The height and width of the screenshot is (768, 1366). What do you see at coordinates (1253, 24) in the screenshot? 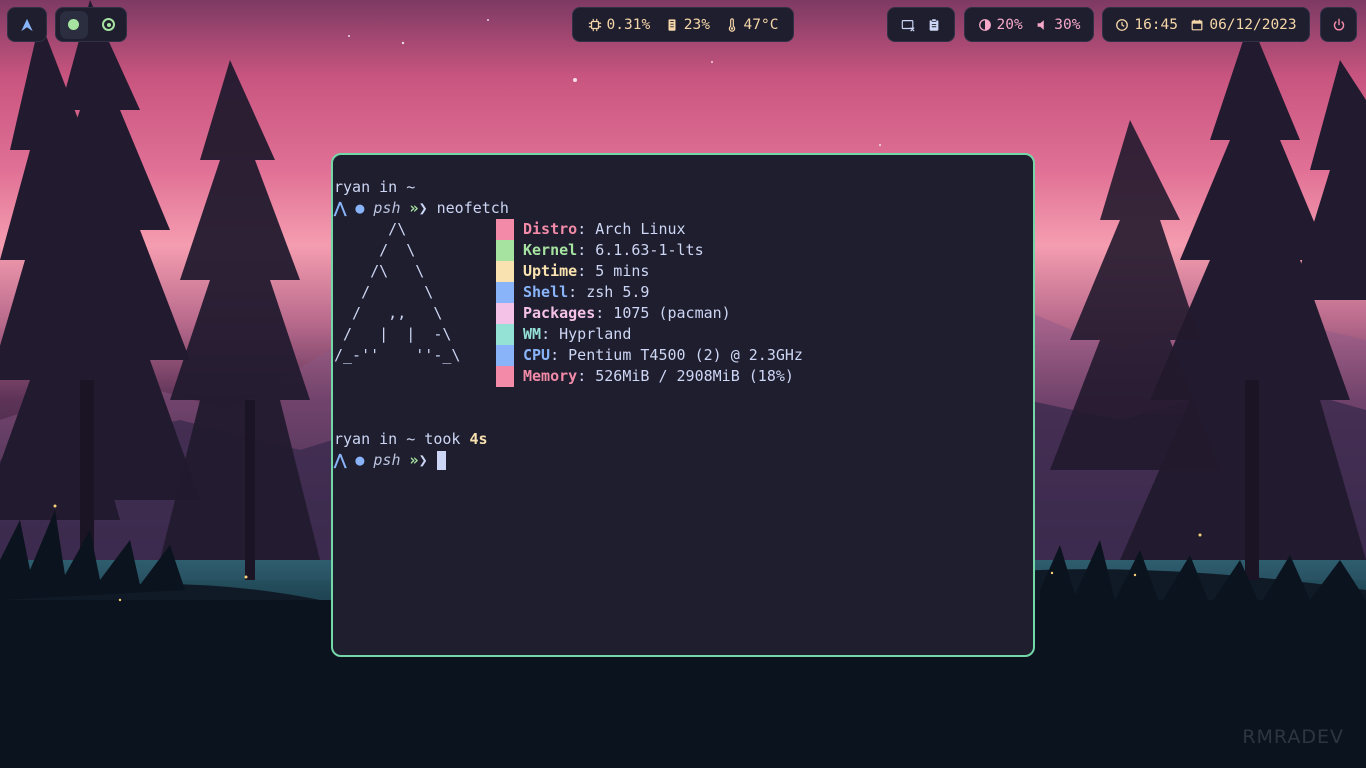
I see `date-value: 06/12/2023` at bounding box center [1253, 24].